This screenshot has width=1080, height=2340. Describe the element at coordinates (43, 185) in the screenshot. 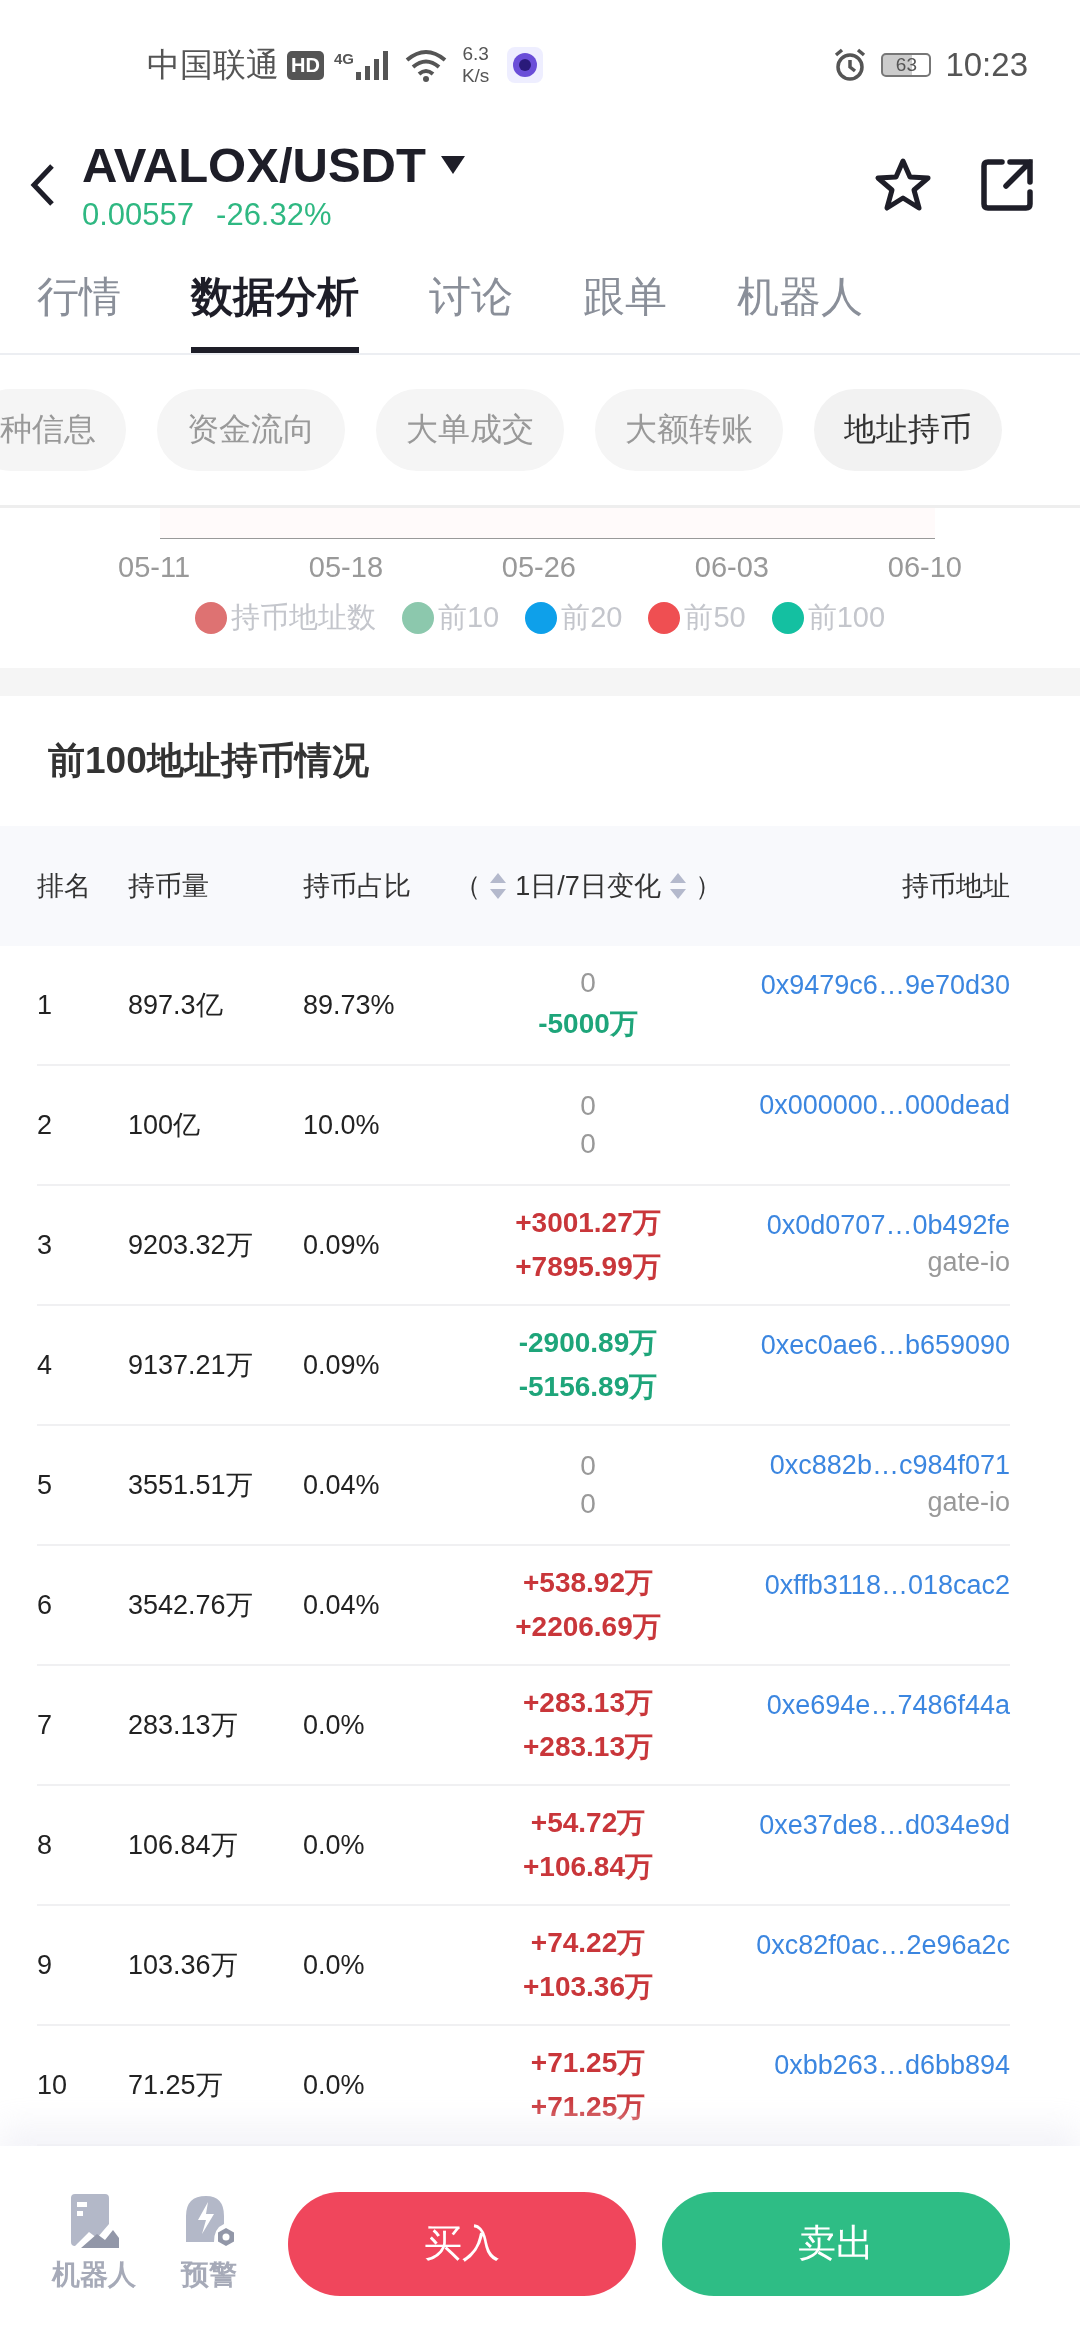

I see `back-icon` at that location.